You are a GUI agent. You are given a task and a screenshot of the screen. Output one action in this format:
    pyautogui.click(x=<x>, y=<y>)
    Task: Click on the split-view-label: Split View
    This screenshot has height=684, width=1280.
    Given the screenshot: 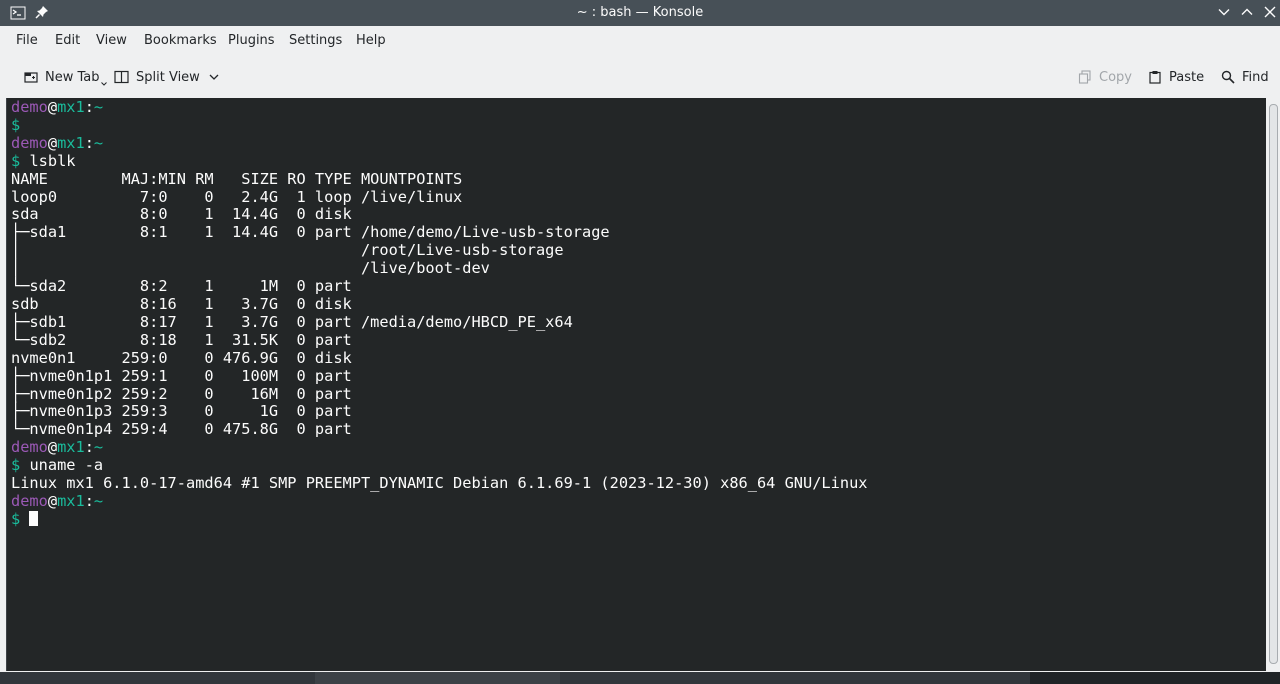 What is the action you would take?
    pyautogui.click(x=168, y=77)
    